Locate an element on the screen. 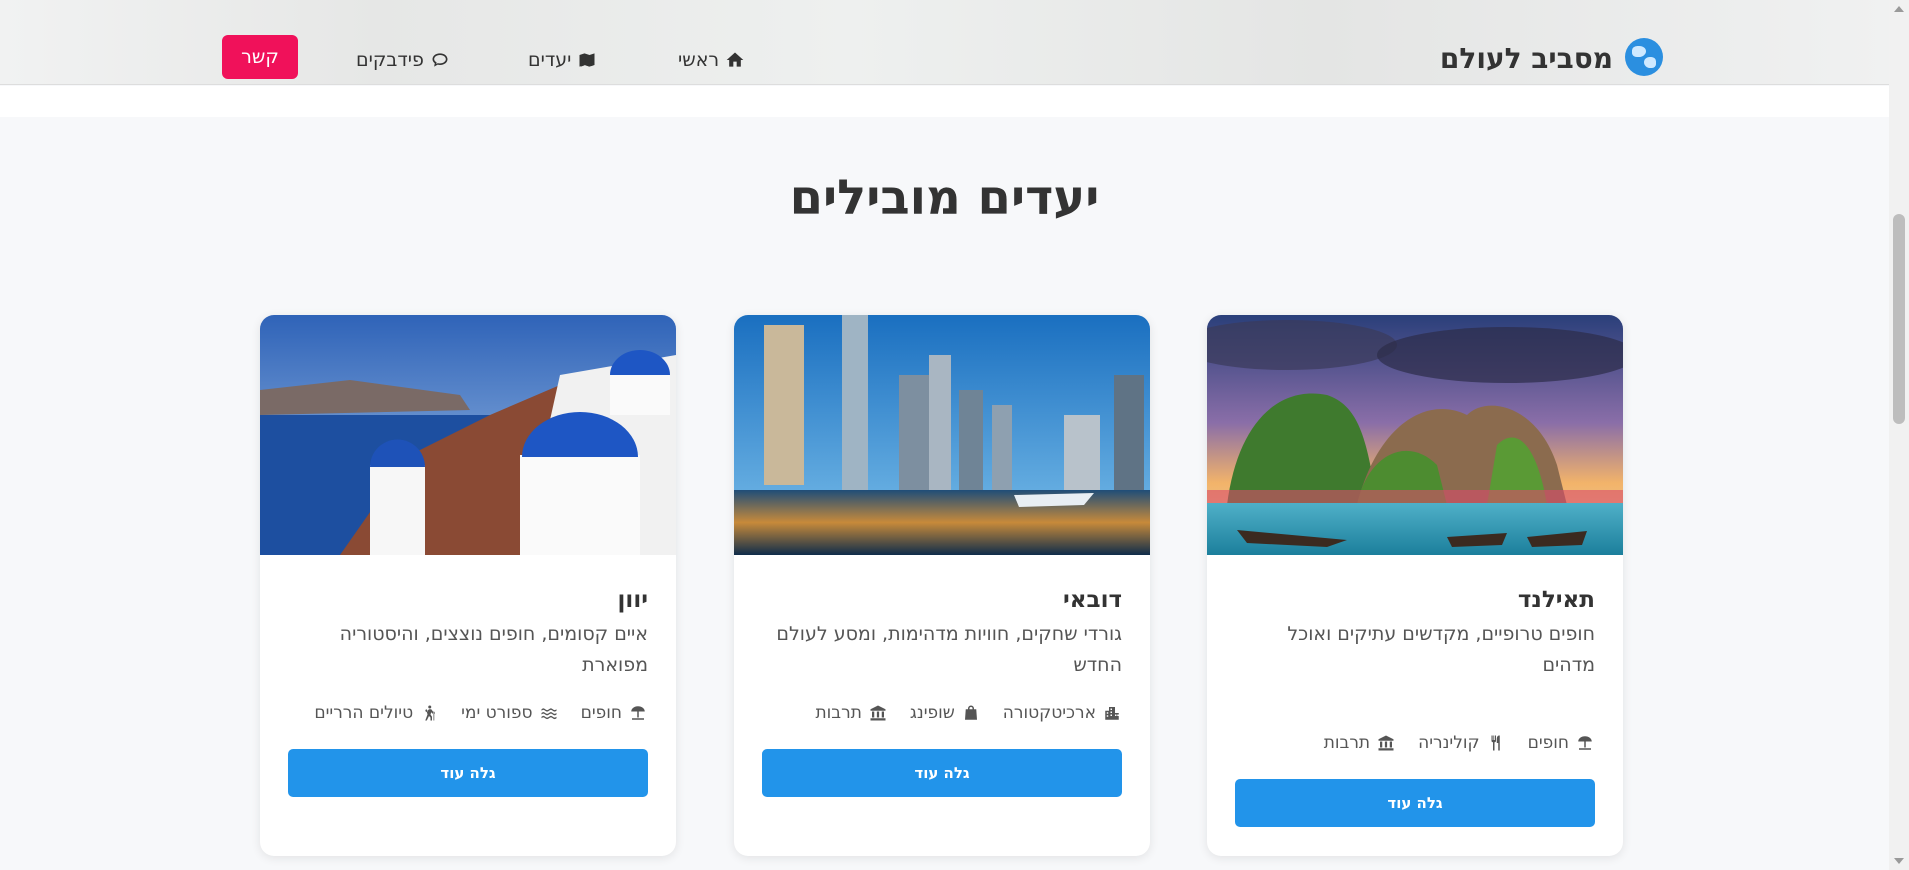 This screenshot has width=1909, height=870. tag-hiking: טיולים הרריים is located at coordinates (376, 713).